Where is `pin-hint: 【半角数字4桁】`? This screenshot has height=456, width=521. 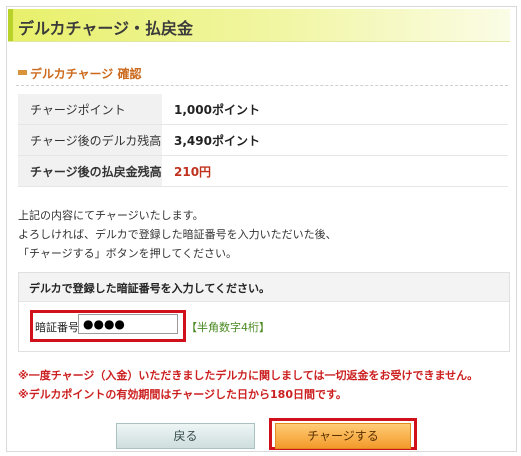 pin-hint: 【半角数字4桁】 is located at coordinates (228, 327).